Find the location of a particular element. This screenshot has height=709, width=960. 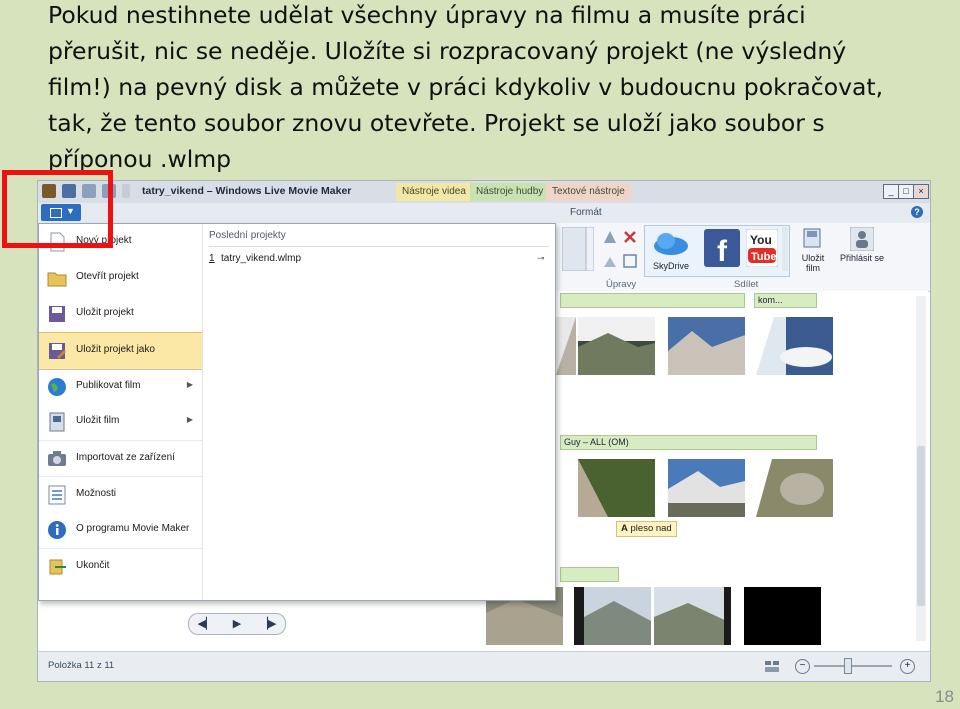

caption-item: A pleso nad is located at coordinates (646, 529).